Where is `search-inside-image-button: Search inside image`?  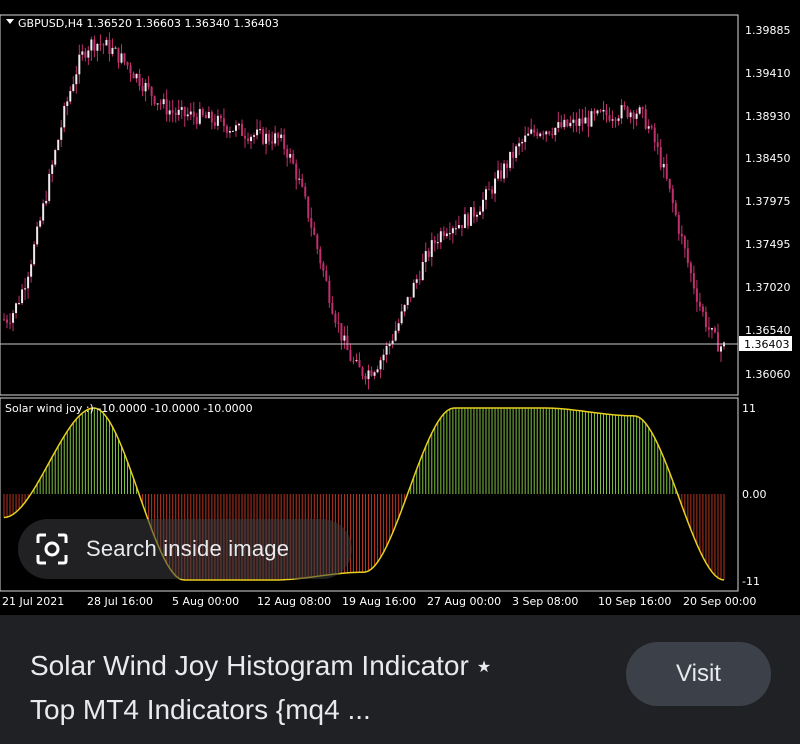 search-inside-image-button: Search inside image is located at coordinates (185, 549).